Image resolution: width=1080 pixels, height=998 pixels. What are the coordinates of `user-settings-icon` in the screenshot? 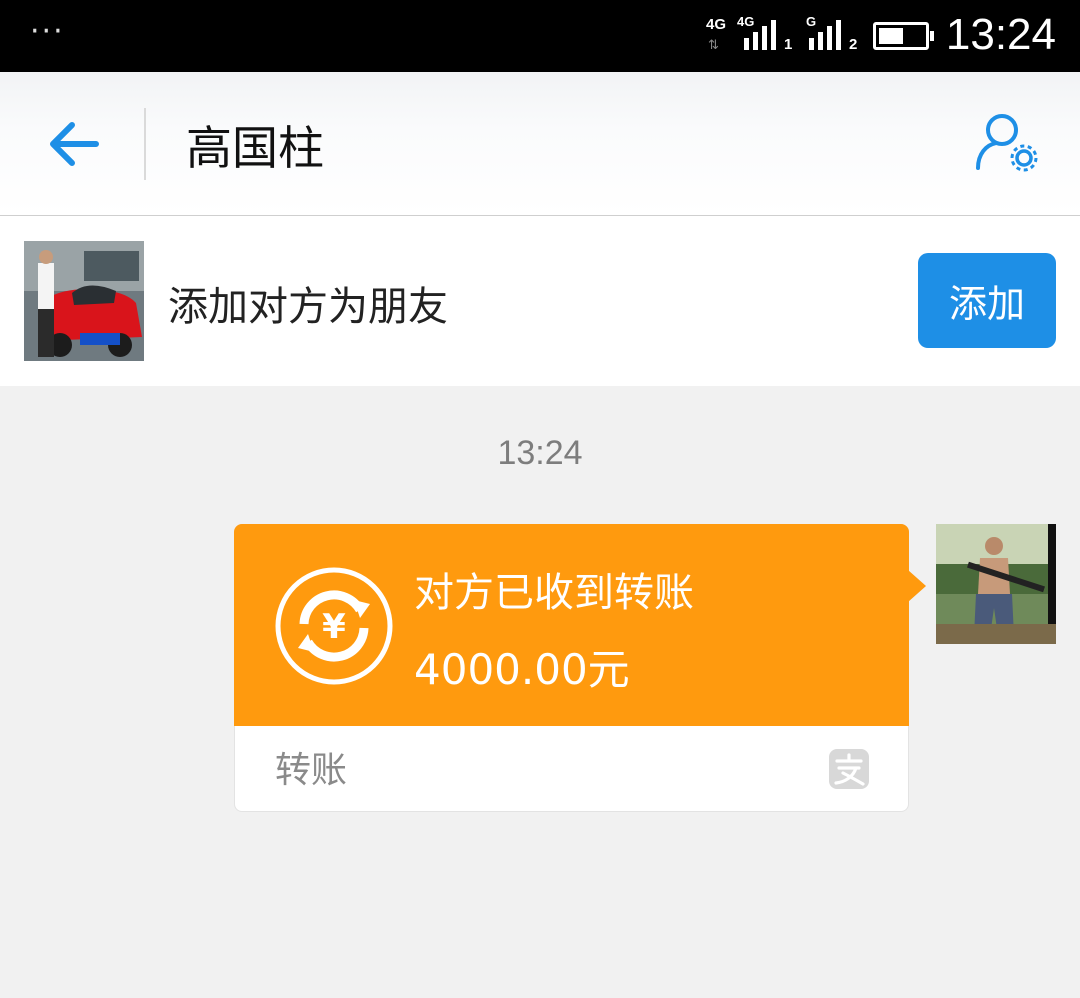 It's located at (1007, 143).